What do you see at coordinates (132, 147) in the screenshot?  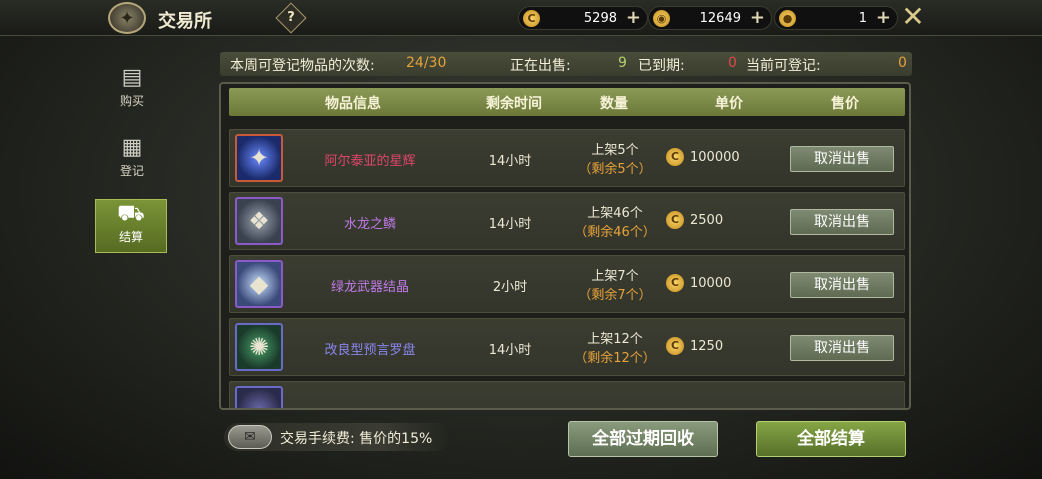 I see `register-icon: ▦` at bounding box center [132, 147].